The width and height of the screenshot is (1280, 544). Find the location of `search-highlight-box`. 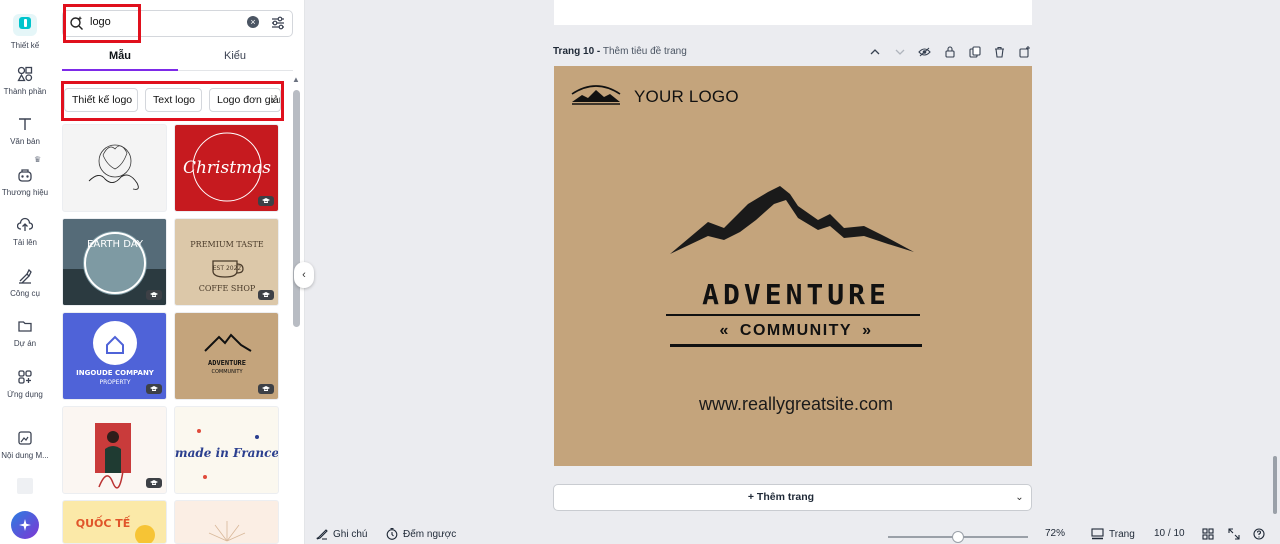

search-highlight-box is located at coordinates (102, 23).